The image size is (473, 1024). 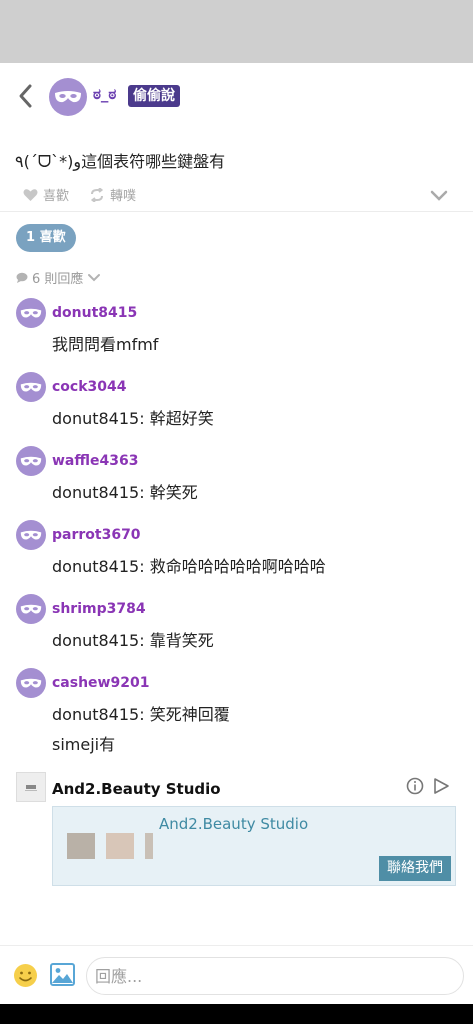 I want to click on repost-label: 轉噗, so click(x=123, y=196).